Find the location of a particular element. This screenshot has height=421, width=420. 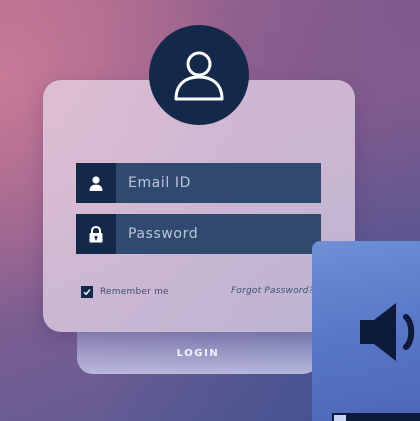

volume-tile is located at coordinates (366, 331).